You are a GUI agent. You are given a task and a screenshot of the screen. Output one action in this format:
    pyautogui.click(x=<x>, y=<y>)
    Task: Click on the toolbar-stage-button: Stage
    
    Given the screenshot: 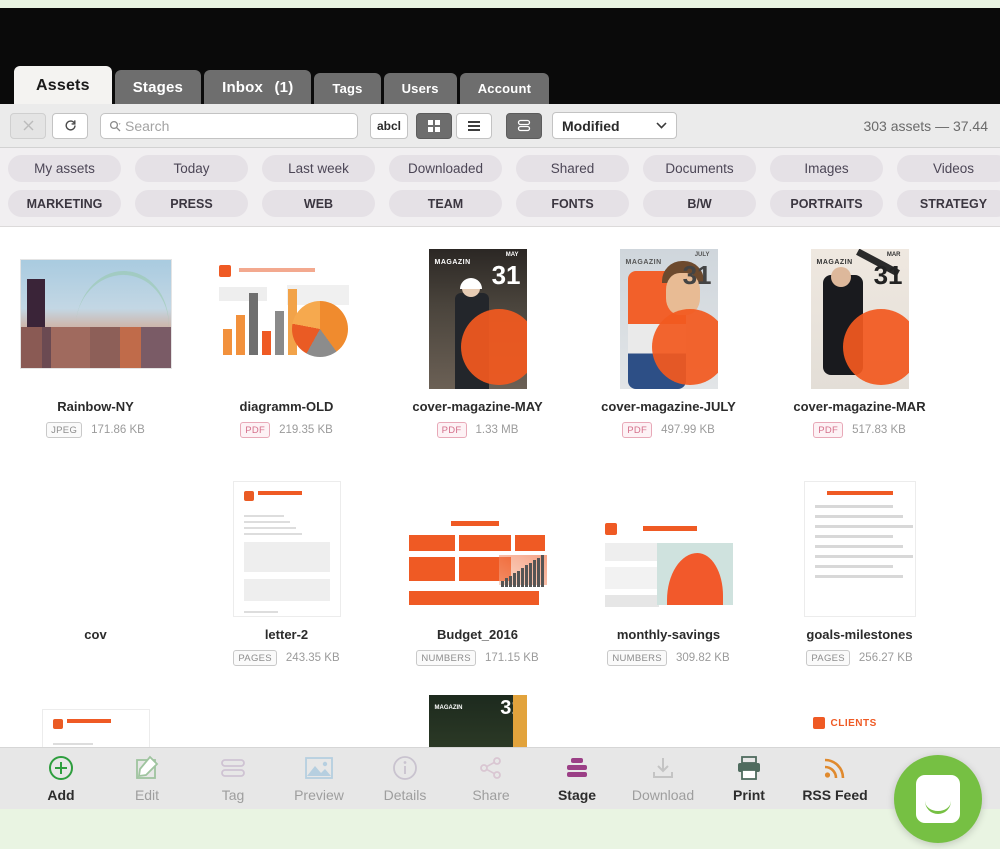 What is the action you would take?
    pyautogui.click(x=577, y=779)
    